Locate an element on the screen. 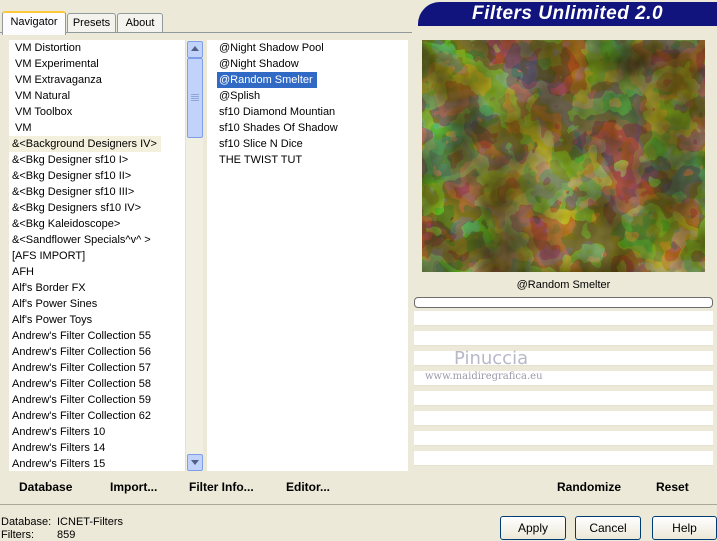  filter-item: THE TWIST TUT is located at coordinates (312, 160).